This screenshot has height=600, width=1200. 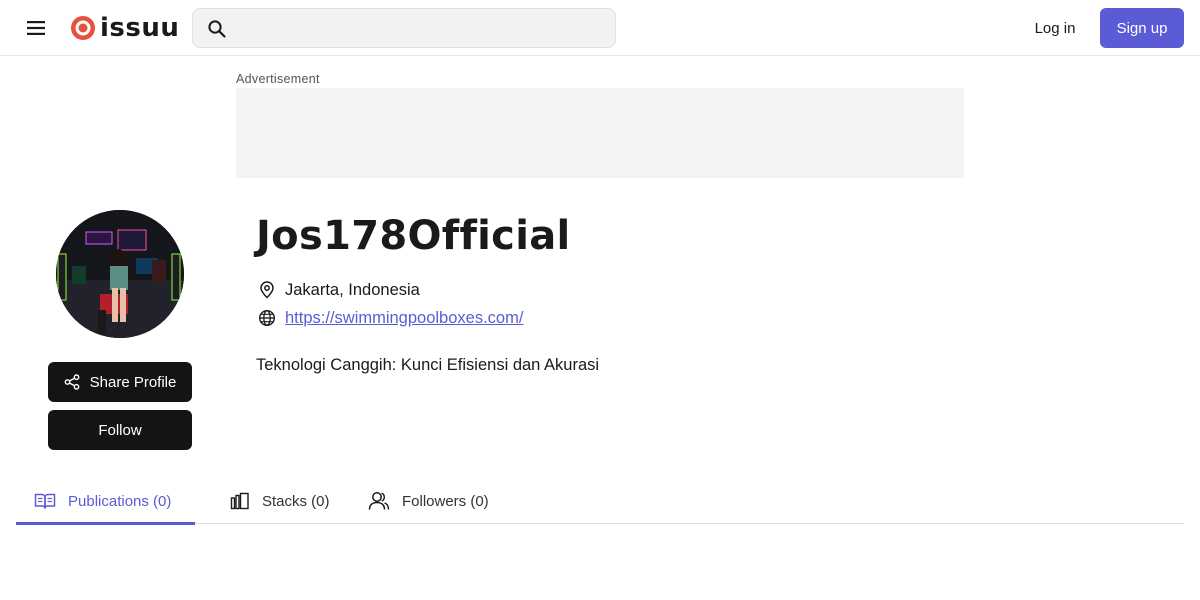 I want to click on top-header: issuu Log in Sign up, so click(x=600, y=28).